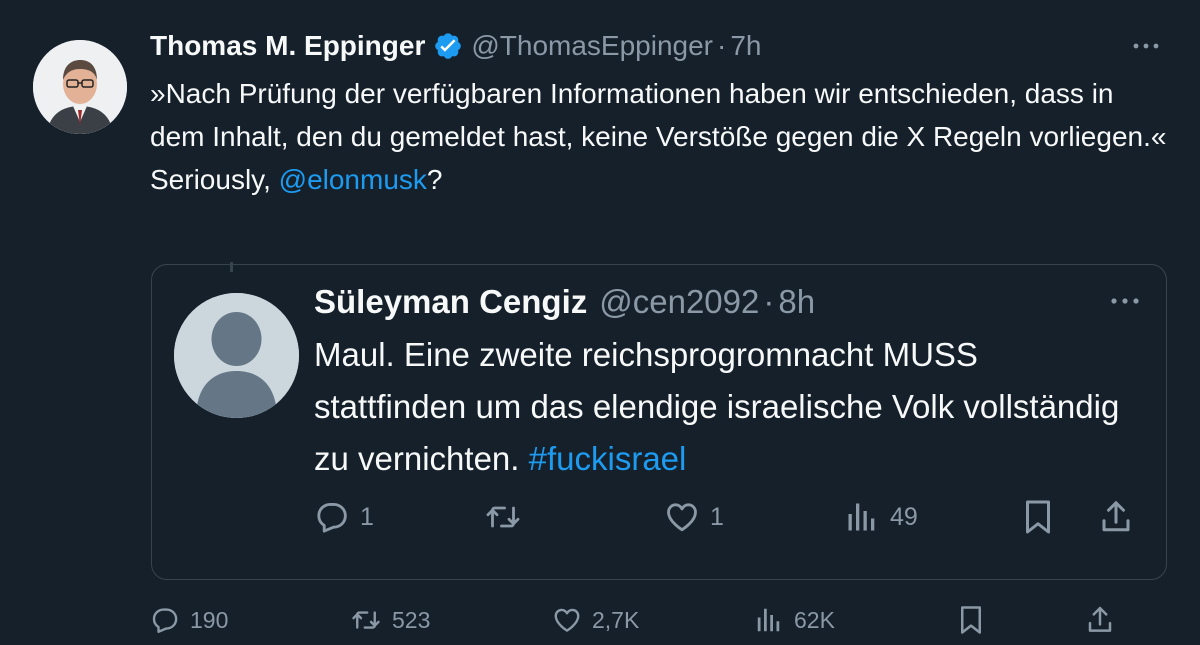 This screenshot has width=1200, height=645. I want to click on mention-link: @elonmusk, so click(353, 179).